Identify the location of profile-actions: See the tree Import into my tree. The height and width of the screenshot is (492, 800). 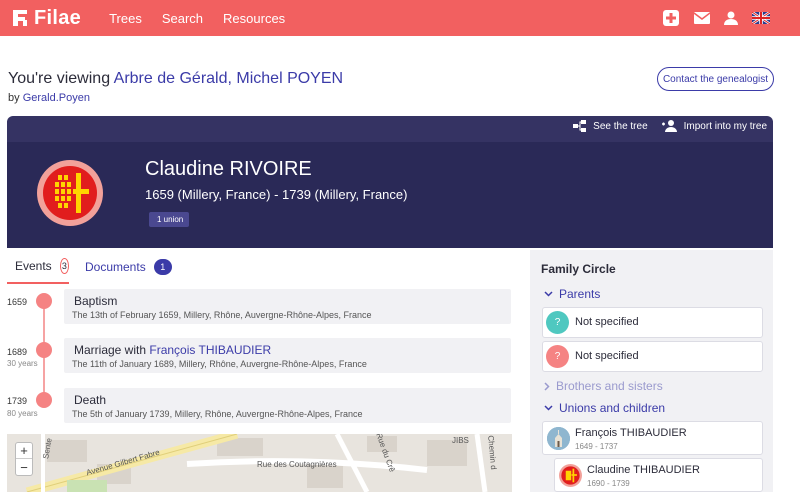
(663, 126).